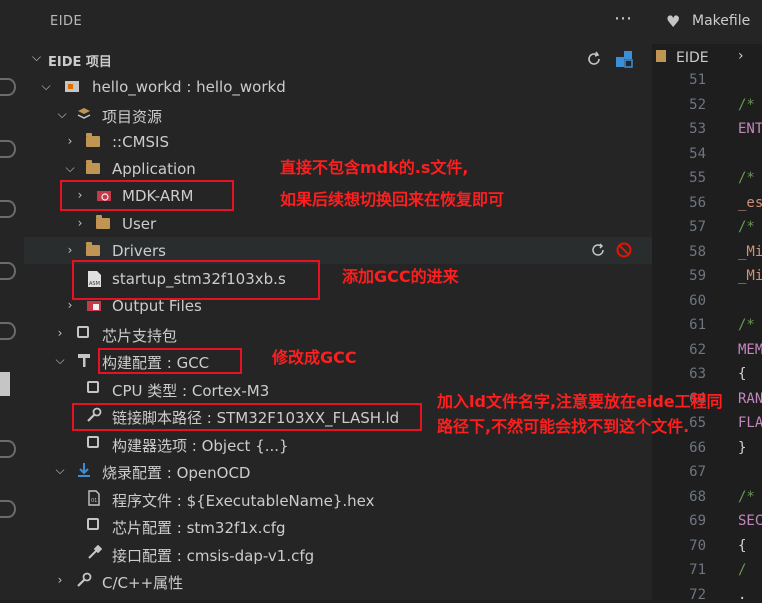 Image resolution: width=762 pixels, height=603 pixels. What do you see at coordinates (140, 142) in the screenshot?
I see `tree-item-label: ::CMSIS` at bounding box center [140, 142].